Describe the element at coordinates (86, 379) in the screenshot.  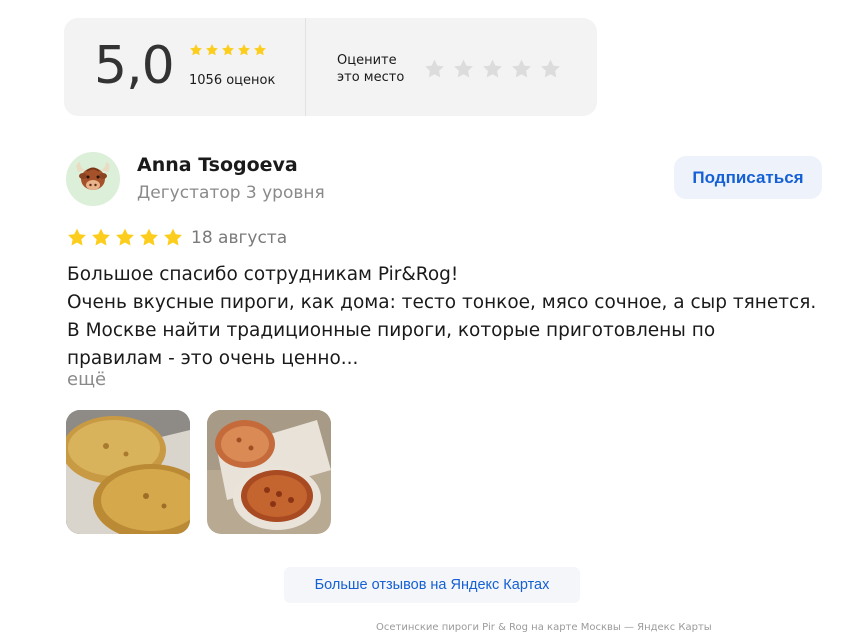
I see `expand-review-link: ещё` at that location.